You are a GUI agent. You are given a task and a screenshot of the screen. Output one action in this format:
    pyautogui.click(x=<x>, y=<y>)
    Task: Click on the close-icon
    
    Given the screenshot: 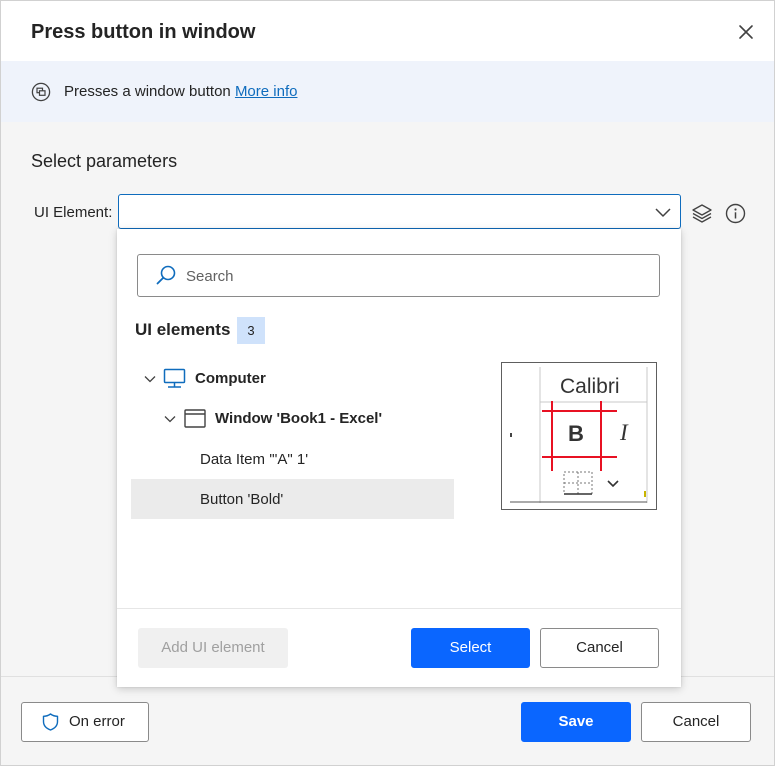 What is the action you would take?
    pyautogui.click(x=746, y=32)
    